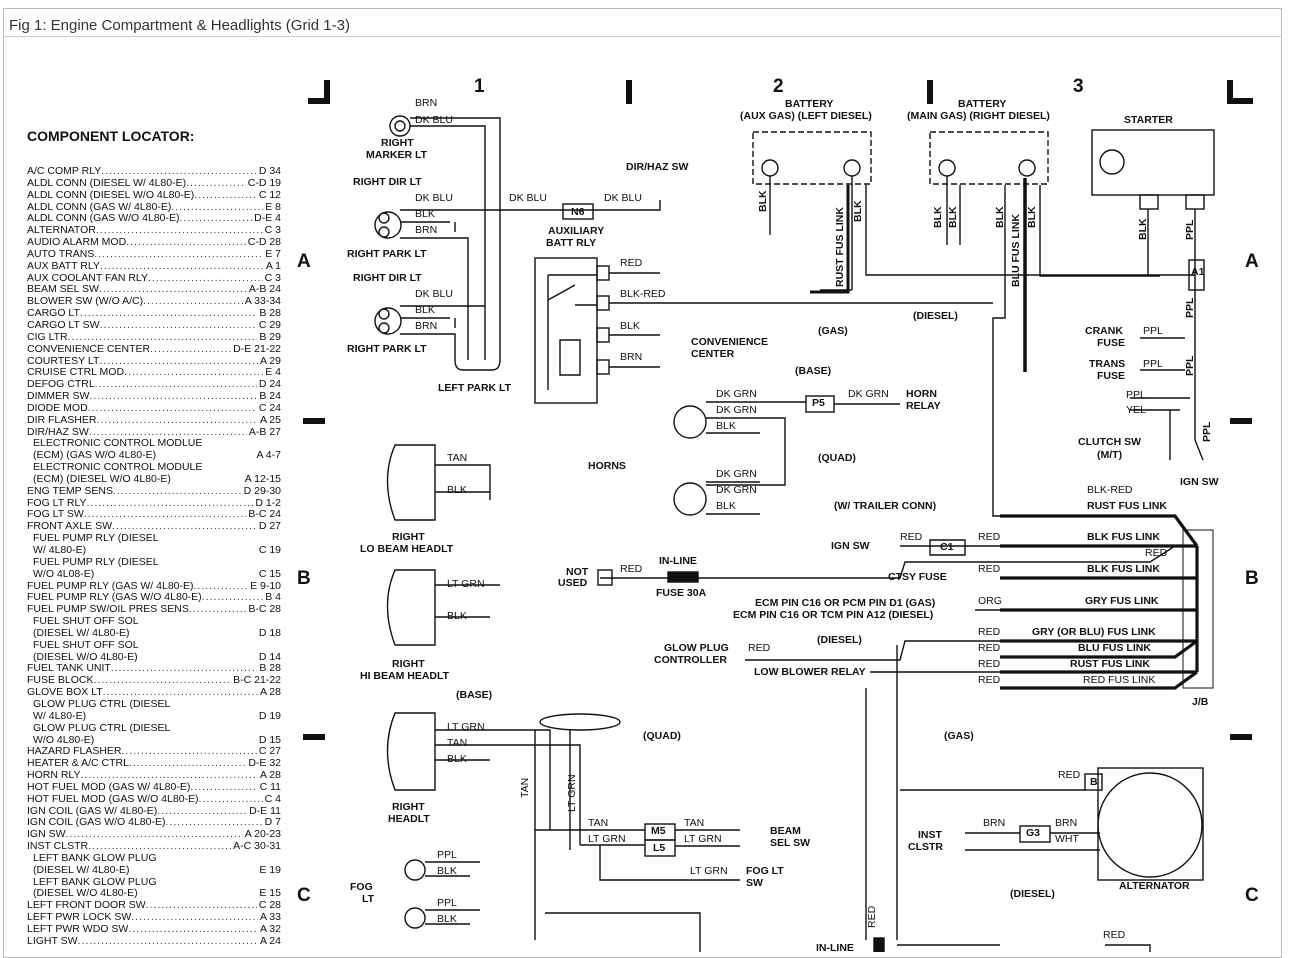 This screenshot has width=1298, height=958. I want to click on component-label: DIR/HAZ SW, so click(657, 167).